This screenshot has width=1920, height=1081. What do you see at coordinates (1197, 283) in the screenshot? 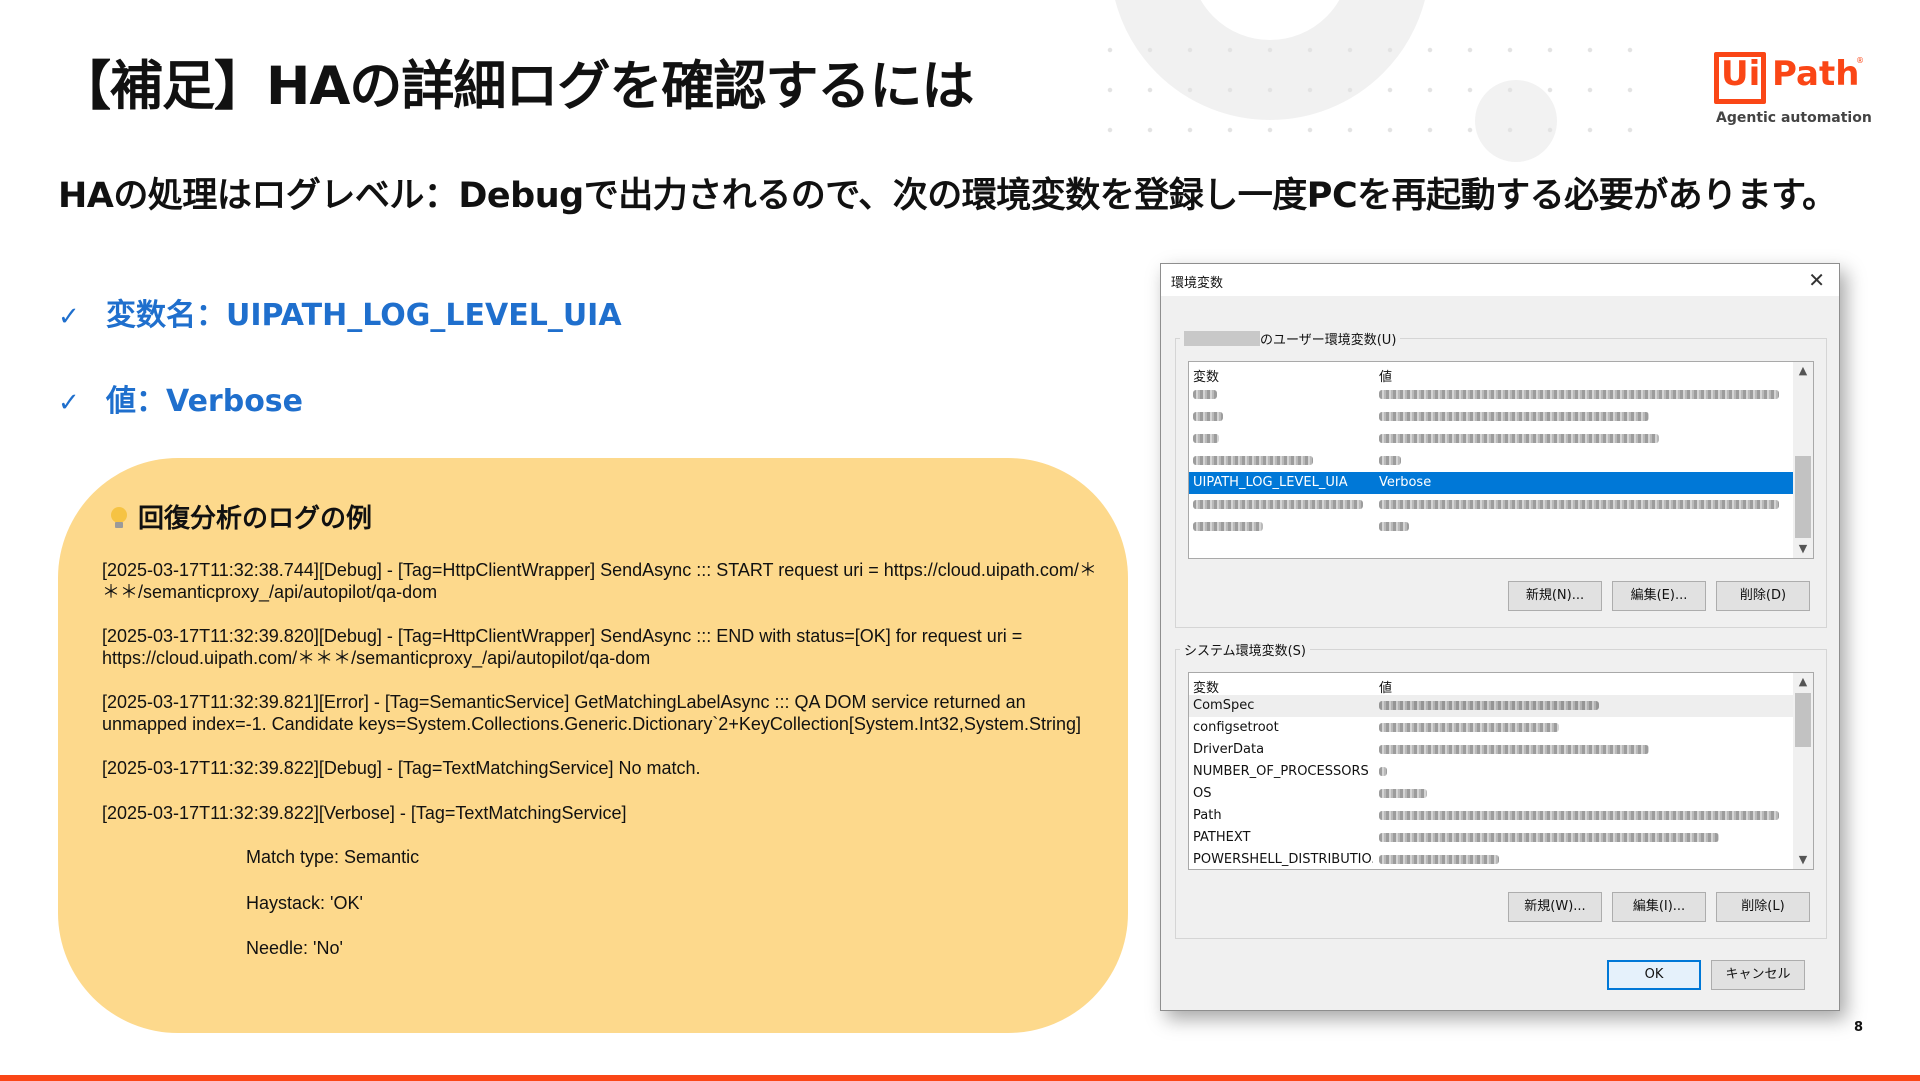
I see `dialog-title: 環境変数` at bounding box center [1197, 283].